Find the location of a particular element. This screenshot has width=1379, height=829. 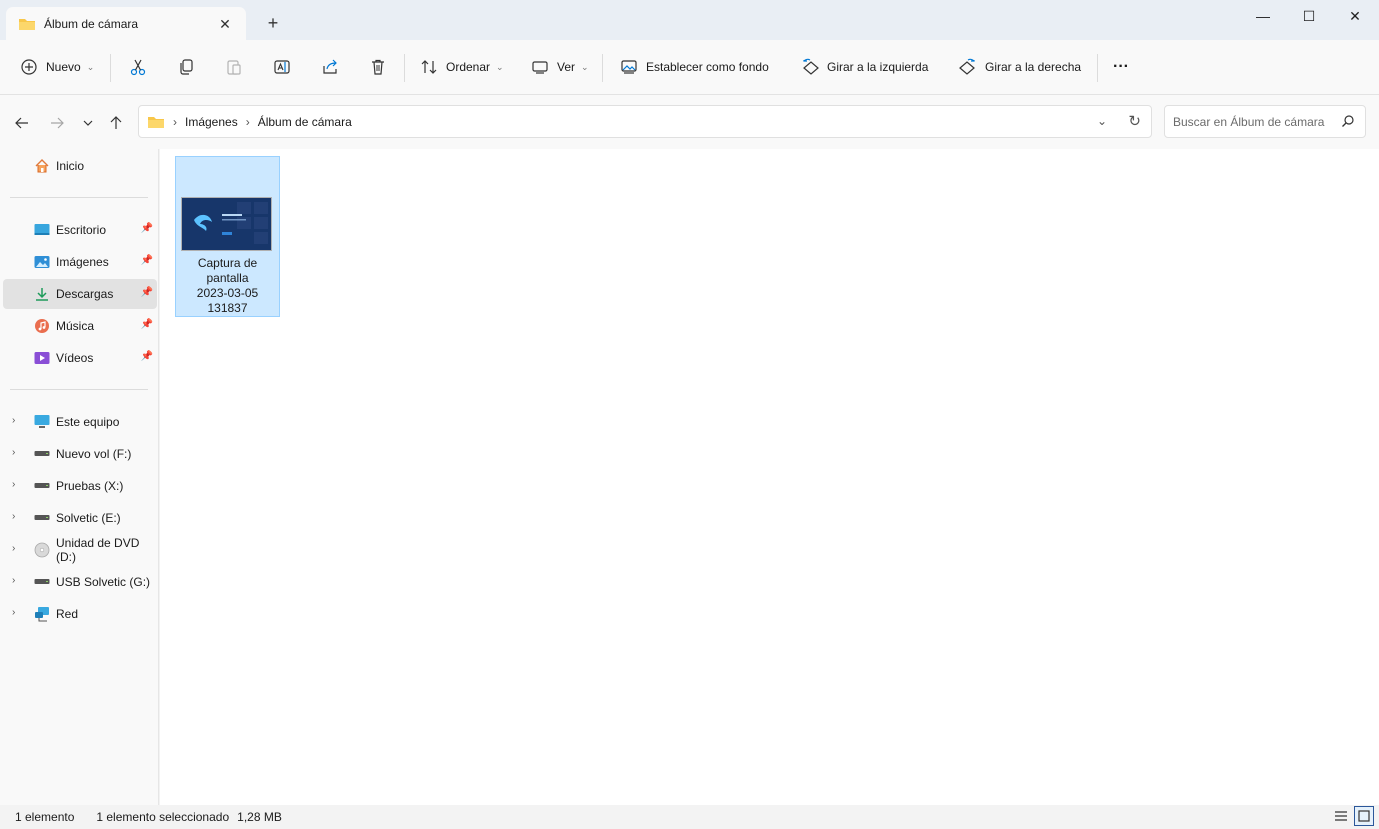

refresh-icon: ↻ is located at coordinates (1134, 121).